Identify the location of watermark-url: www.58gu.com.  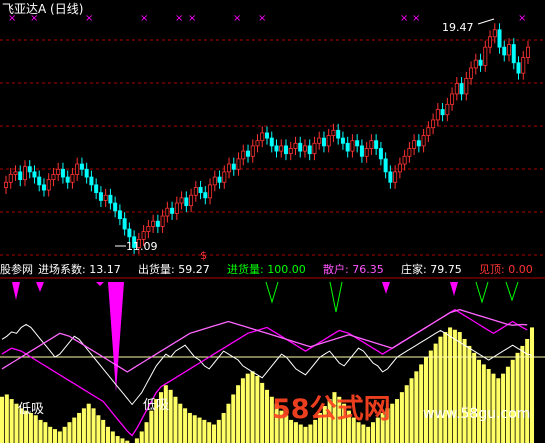
(476, 414).